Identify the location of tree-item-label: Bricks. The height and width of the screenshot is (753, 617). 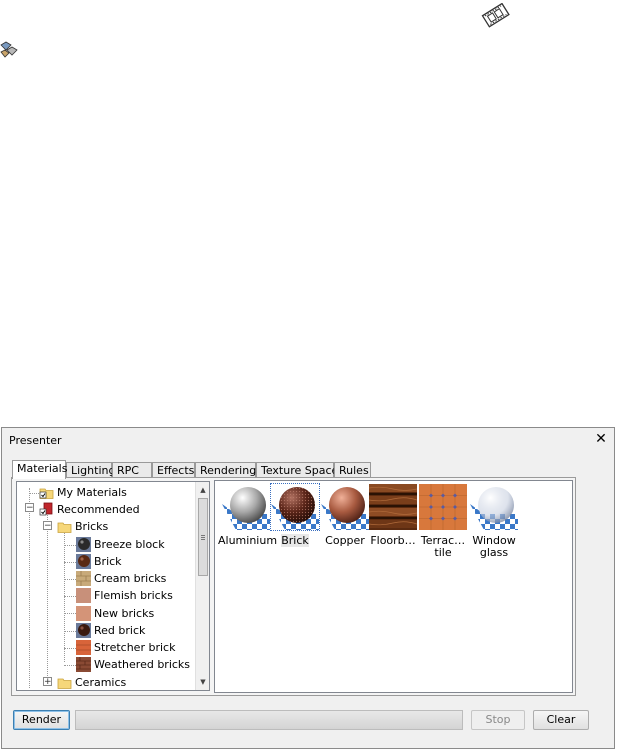
(92, 526).